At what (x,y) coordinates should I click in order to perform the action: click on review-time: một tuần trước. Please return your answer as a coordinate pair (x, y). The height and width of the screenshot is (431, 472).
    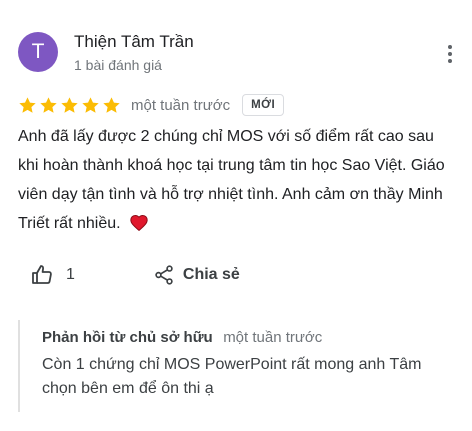
    Looking at the image, I should click on (181, 105).